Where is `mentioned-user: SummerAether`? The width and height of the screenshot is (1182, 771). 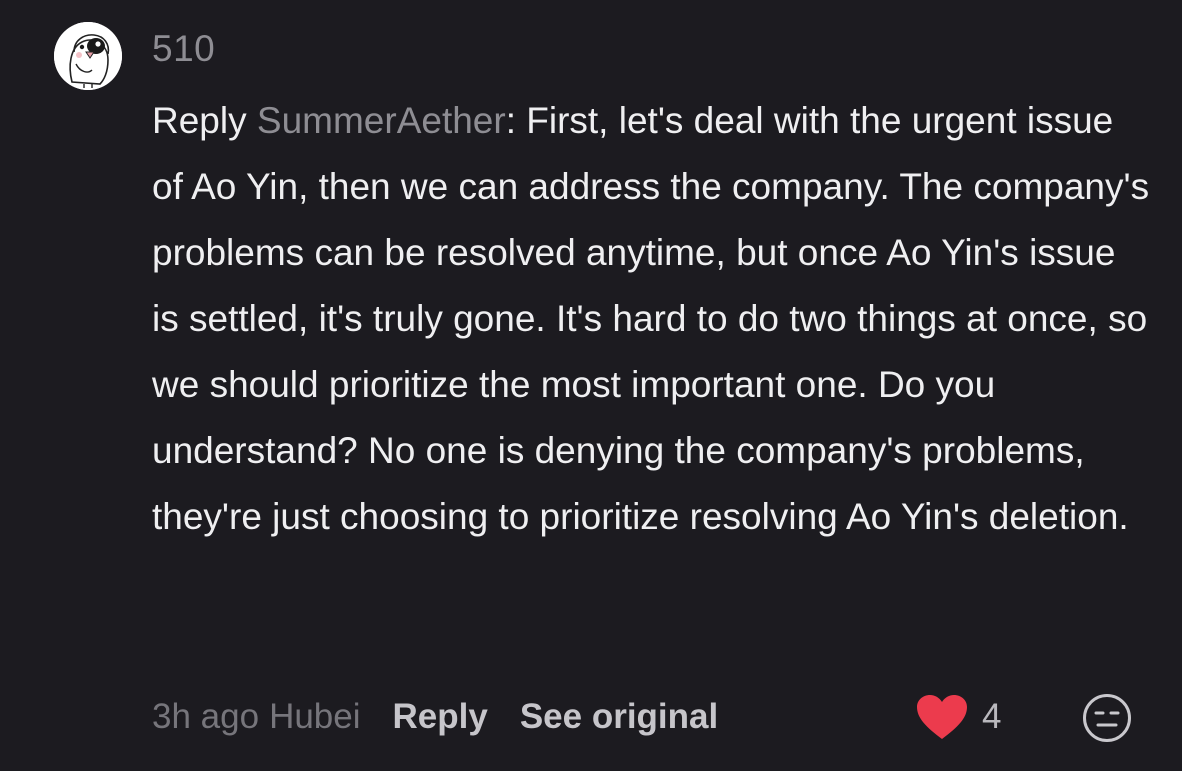
mentioned-user: SummerAether is located at coordinates (381, 120).